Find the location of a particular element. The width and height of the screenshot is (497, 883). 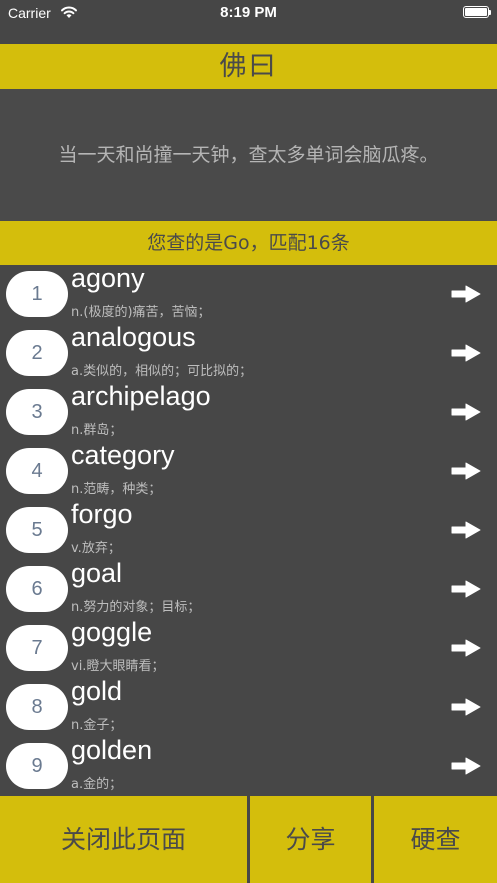

word-definition: n.范畴，种类； is located at coordinates (116, 489).